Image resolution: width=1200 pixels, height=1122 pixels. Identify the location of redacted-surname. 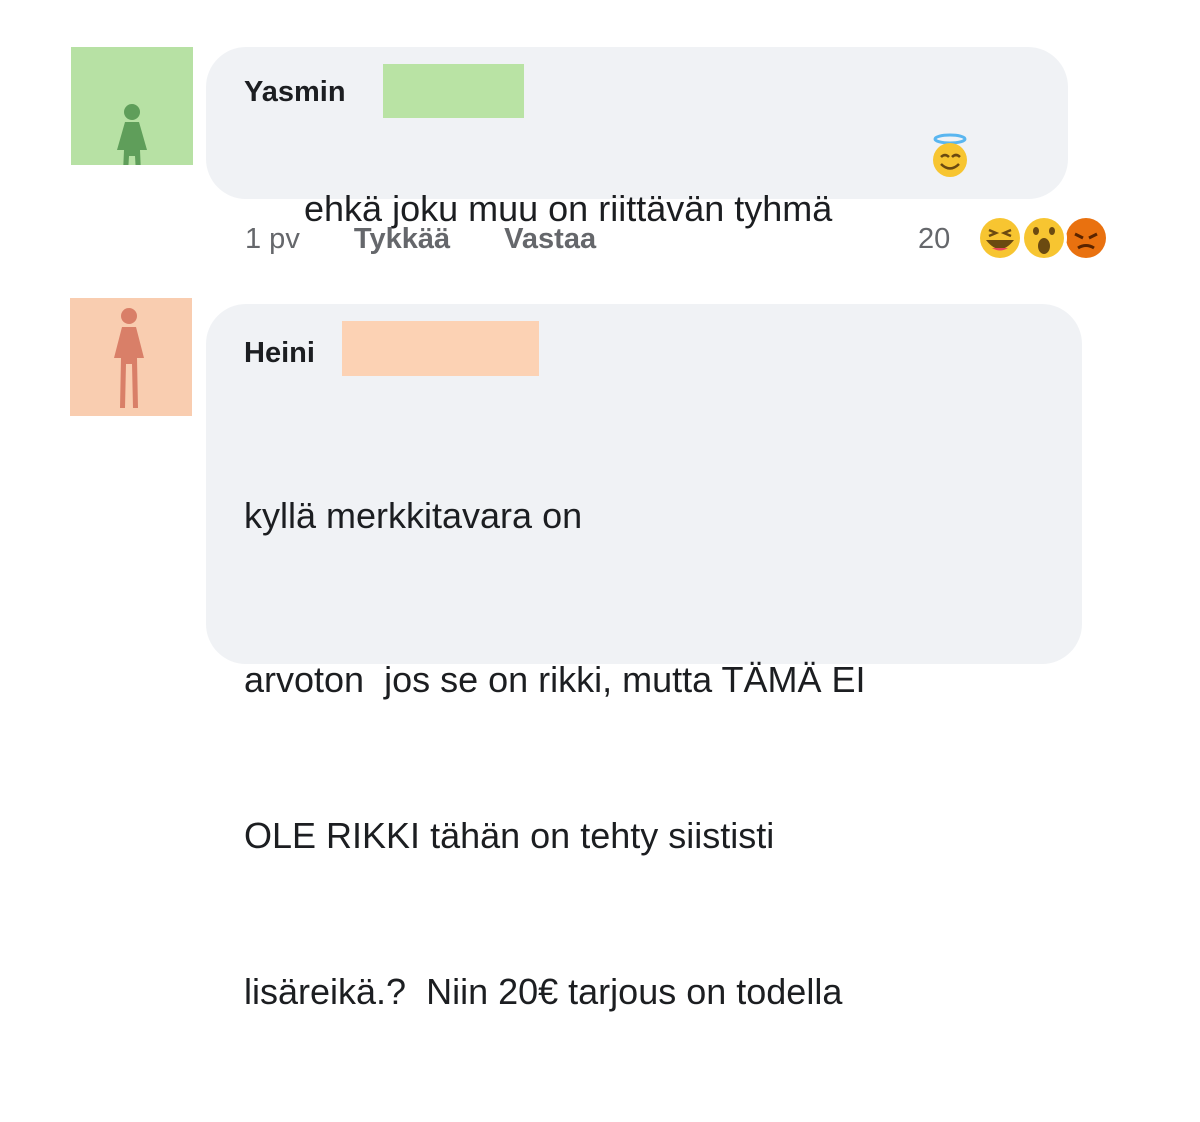
(440, 348).